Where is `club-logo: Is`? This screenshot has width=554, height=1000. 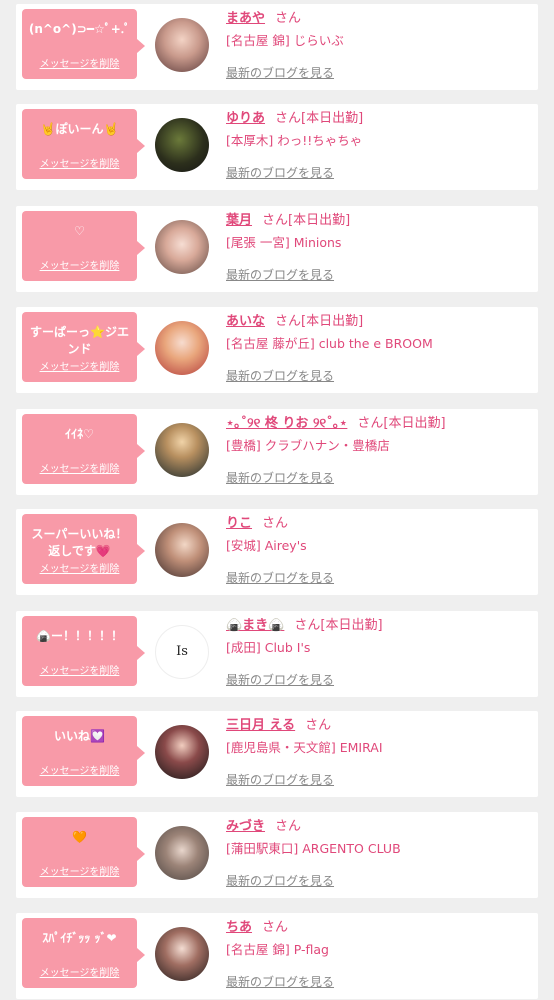 club-logo: Is is located at coordinates (182, 651).